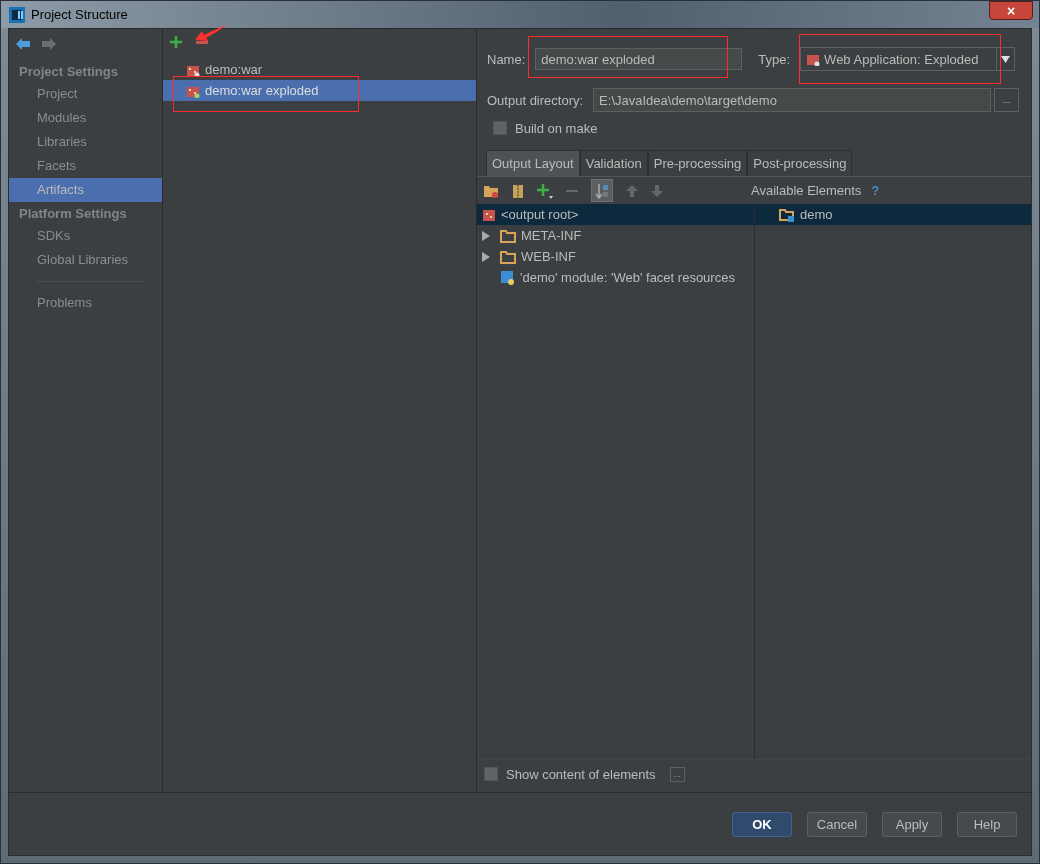 The height and width of the screenshot is (864, 1040). I want to click on tree-item: WEB-INF, so click(615, 256).